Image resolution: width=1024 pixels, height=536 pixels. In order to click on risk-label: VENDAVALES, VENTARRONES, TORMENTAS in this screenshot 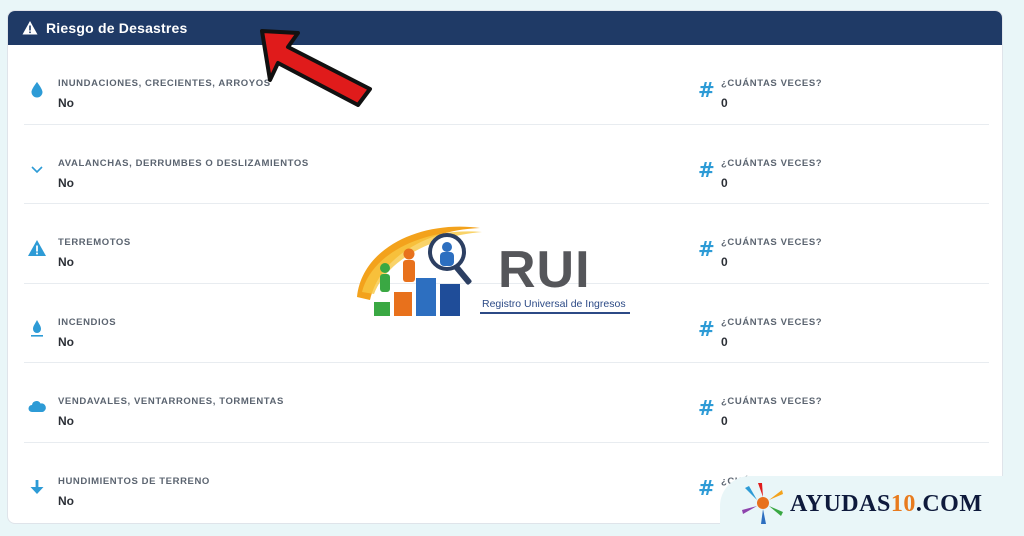, I will do `click(171, 401)`.